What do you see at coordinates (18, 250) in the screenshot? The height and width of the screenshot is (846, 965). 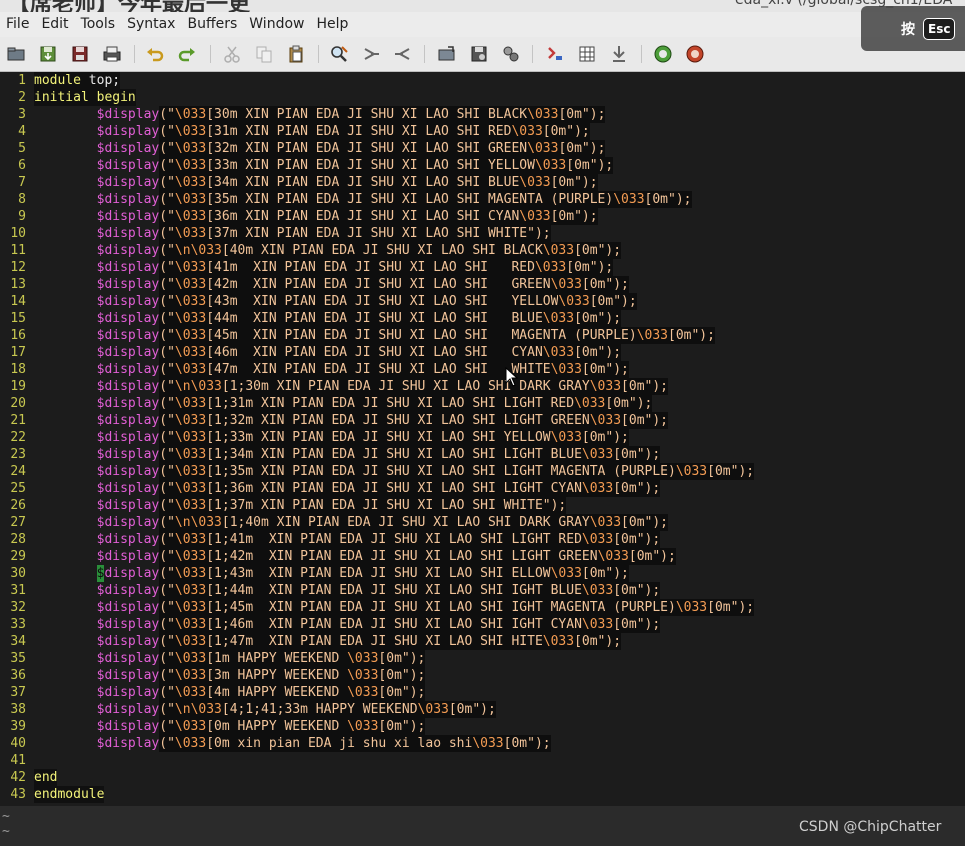 I see `line-number: 11` at bounding box center [18, 250].